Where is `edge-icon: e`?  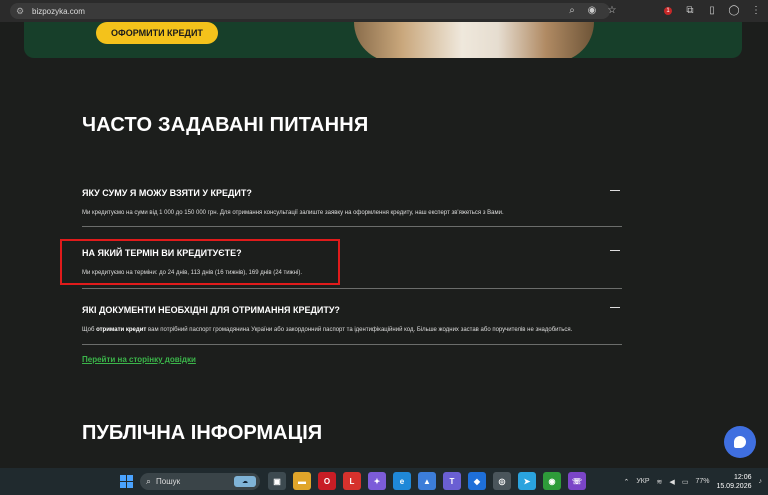
edge-icon: e is located at coordinates (402, 481).